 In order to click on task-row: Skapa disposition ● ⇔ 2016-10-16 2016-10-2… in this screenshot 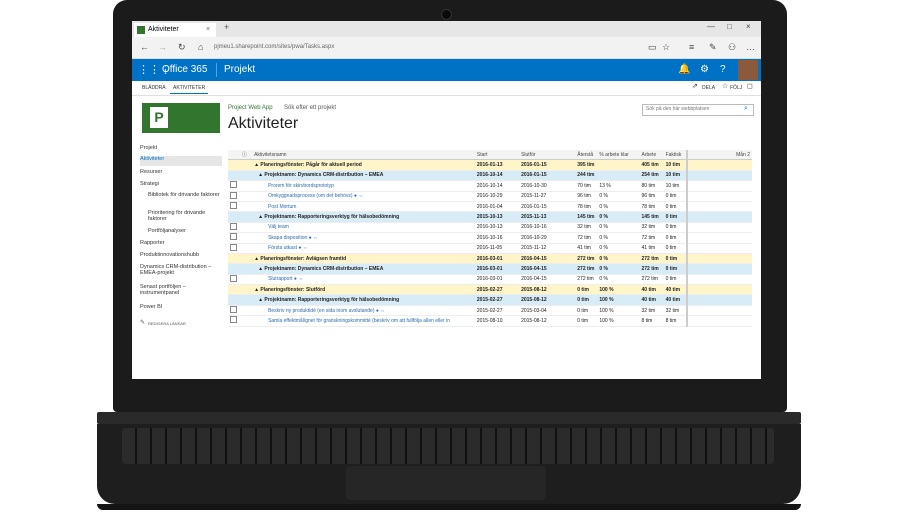, I will do `click(490, 238)`.